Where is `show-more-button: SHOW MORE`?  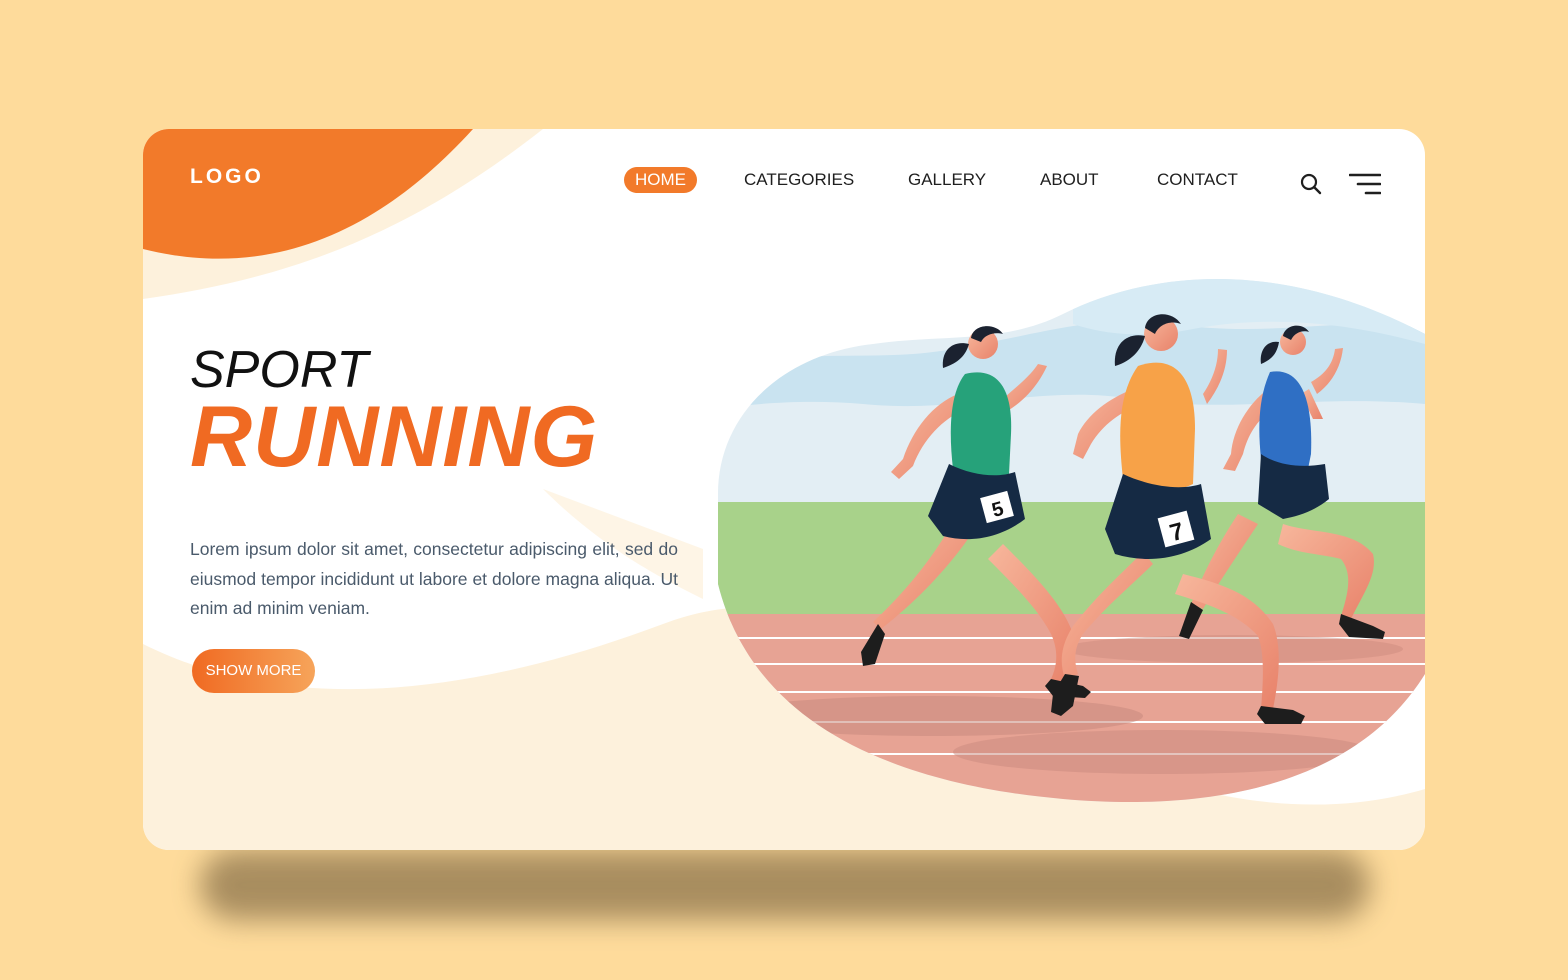 show-more-button: SHOW MORE is located at coordinates (253, 671).